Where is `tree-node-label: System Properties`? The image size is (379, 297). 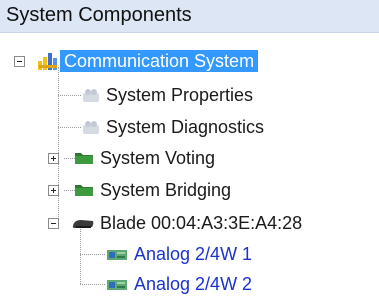 tree-node-label: System Properties is located at coordinates (179, 95).